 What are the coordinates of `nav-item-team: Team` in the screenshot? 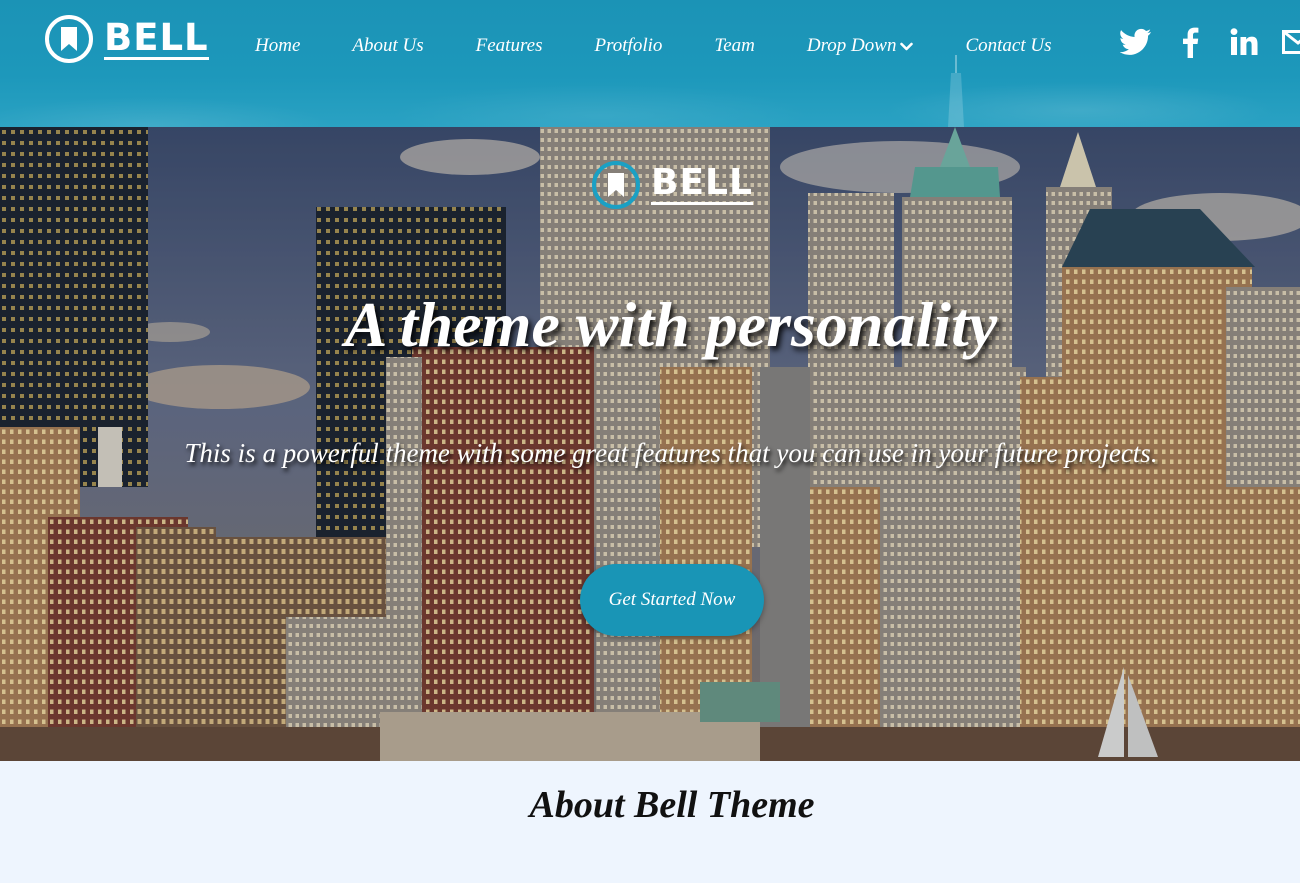 It's located at (734, 46).